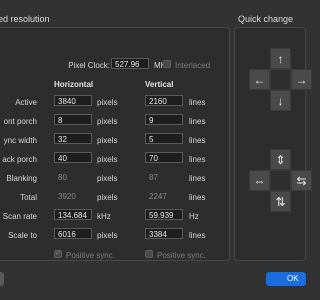 The image size is (320, 300). What do you see at coordinates (73, 157) in the screenshot?
I see `horizontal-value-field: 40` at bounding box center [73, 157].